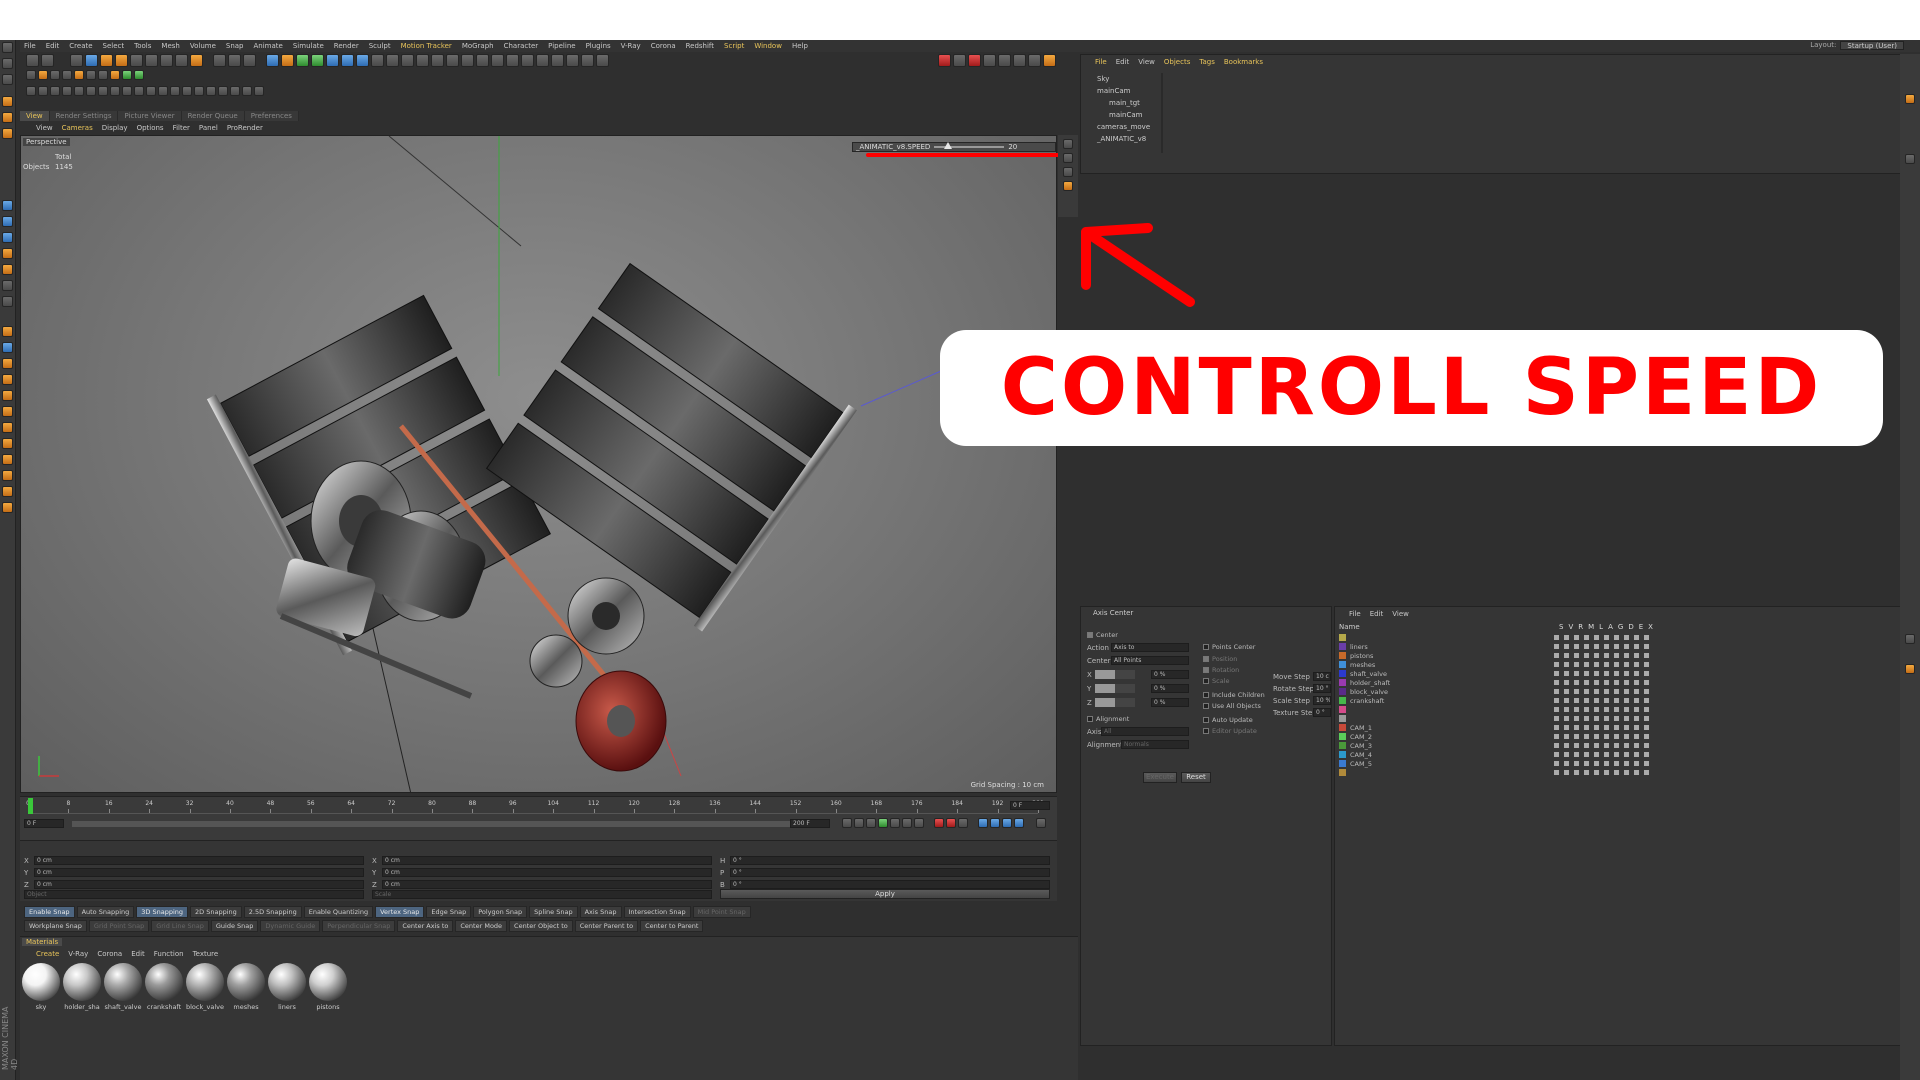 The height and width of the screenshot is (1080, 1920). Describe the element at coordinates (1101, 62) in the screenshot. I see `om-menu-file: File` at that location.